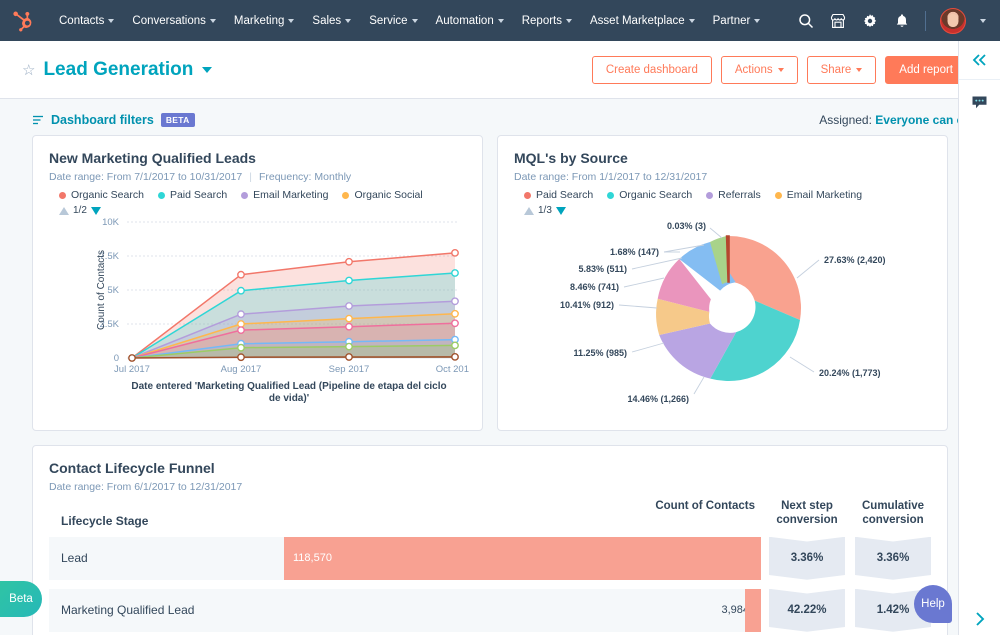 The width and height of the screenshot is (1000, 635). I want to click on page-up-icon, so click(529, 210).